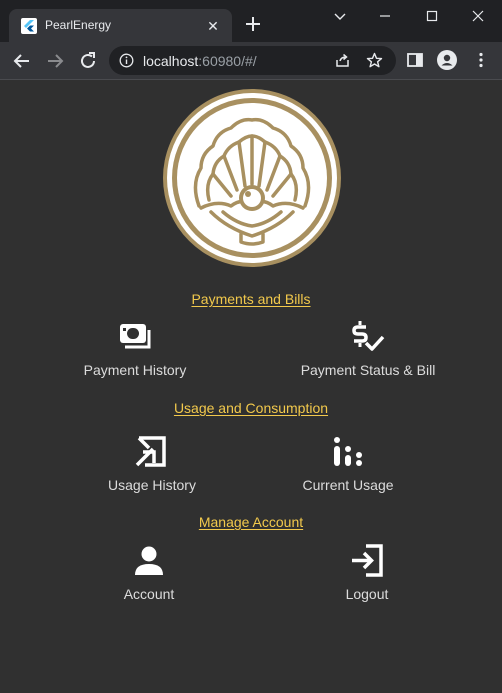 This screenshot has height=693, width=502. Describe the element at coordinates (374, 60) in the screenshot. I see `bookmark-star-icon` at that location.